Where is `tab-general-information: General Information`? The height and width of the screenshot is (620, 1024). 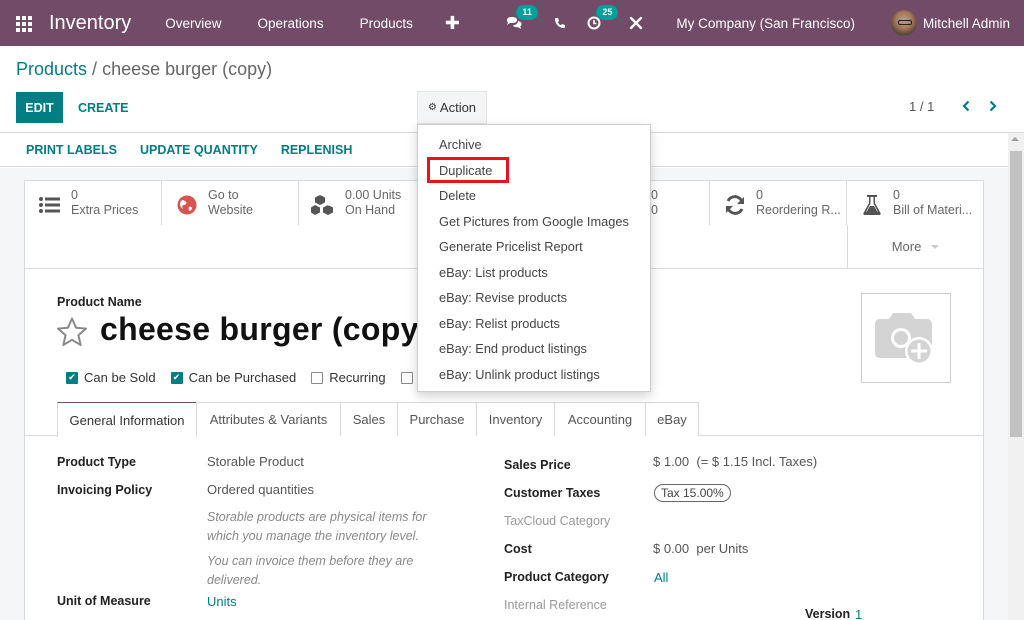 tab-general-information: General Information is located at coordinates (127, 419).